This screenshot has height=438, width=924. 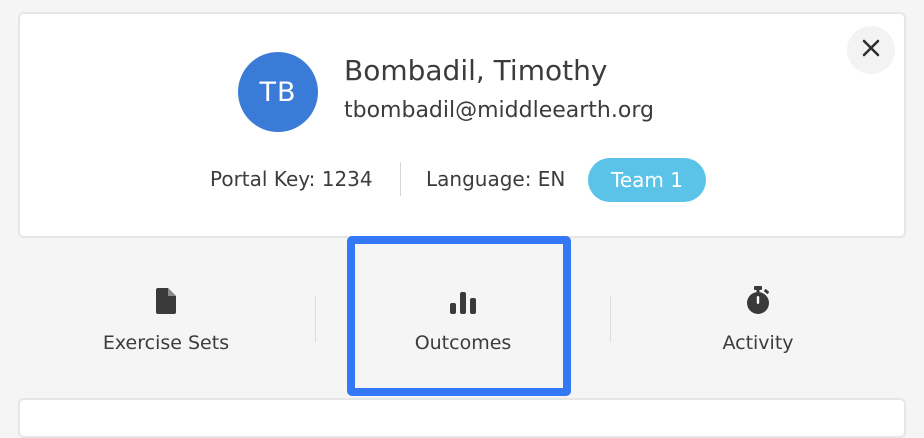 What do you see at coordinates (647, 180) in the screenshot?
I see `team-badge: Team 1` at bounding box center [647, 180].